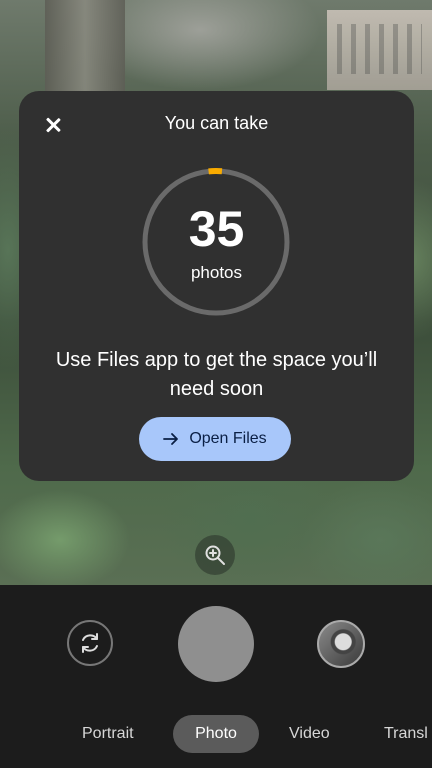  Describe the element at coordinates (108, 734) in the screenshot. I see `mode-portrait: Portrait` at that location.